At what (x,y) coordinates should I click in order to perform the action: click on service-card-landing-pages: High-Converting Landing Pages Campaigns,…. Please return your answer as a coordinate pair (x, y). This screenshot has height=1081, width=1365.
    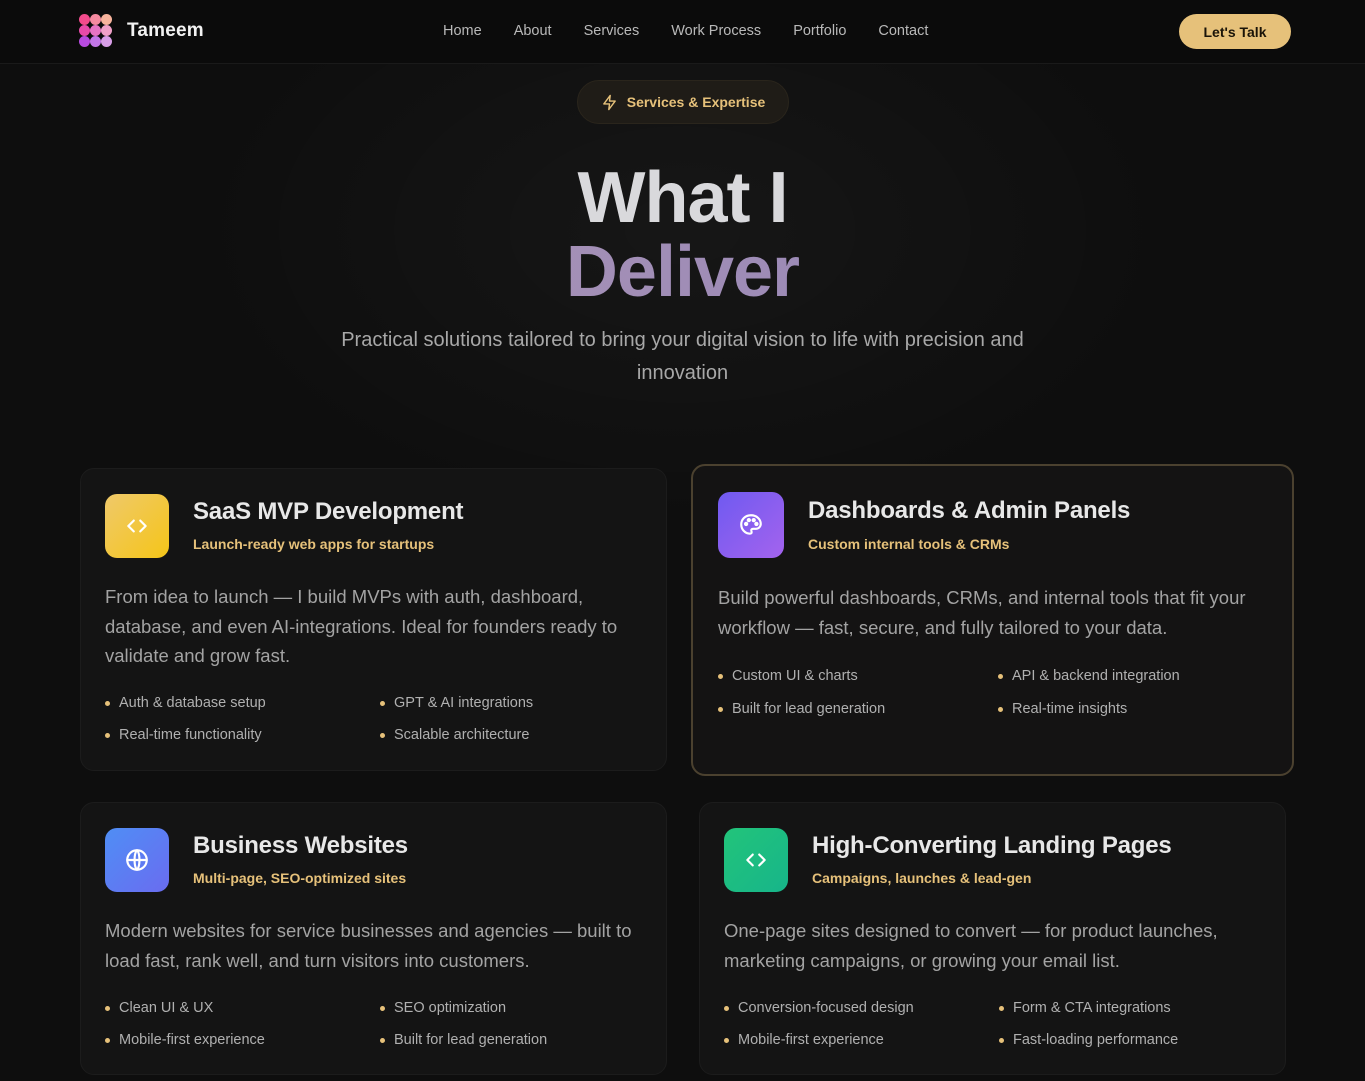
    Looking at the image, I should click on (992, 938).